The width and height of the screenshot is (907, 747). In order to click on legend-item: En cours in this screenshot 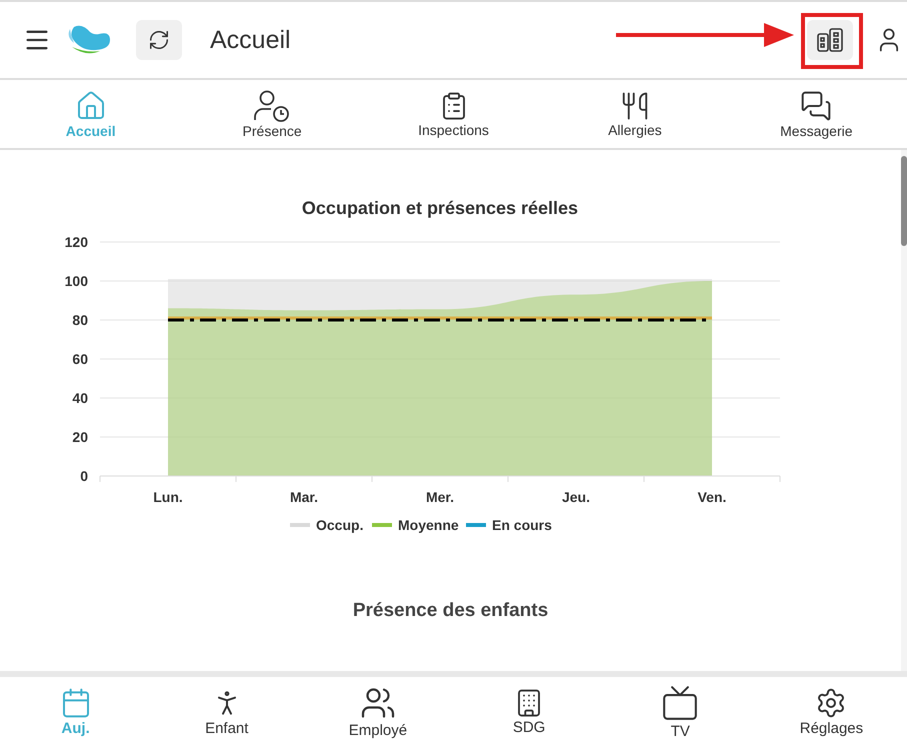, I will do `click(509, 525)`.